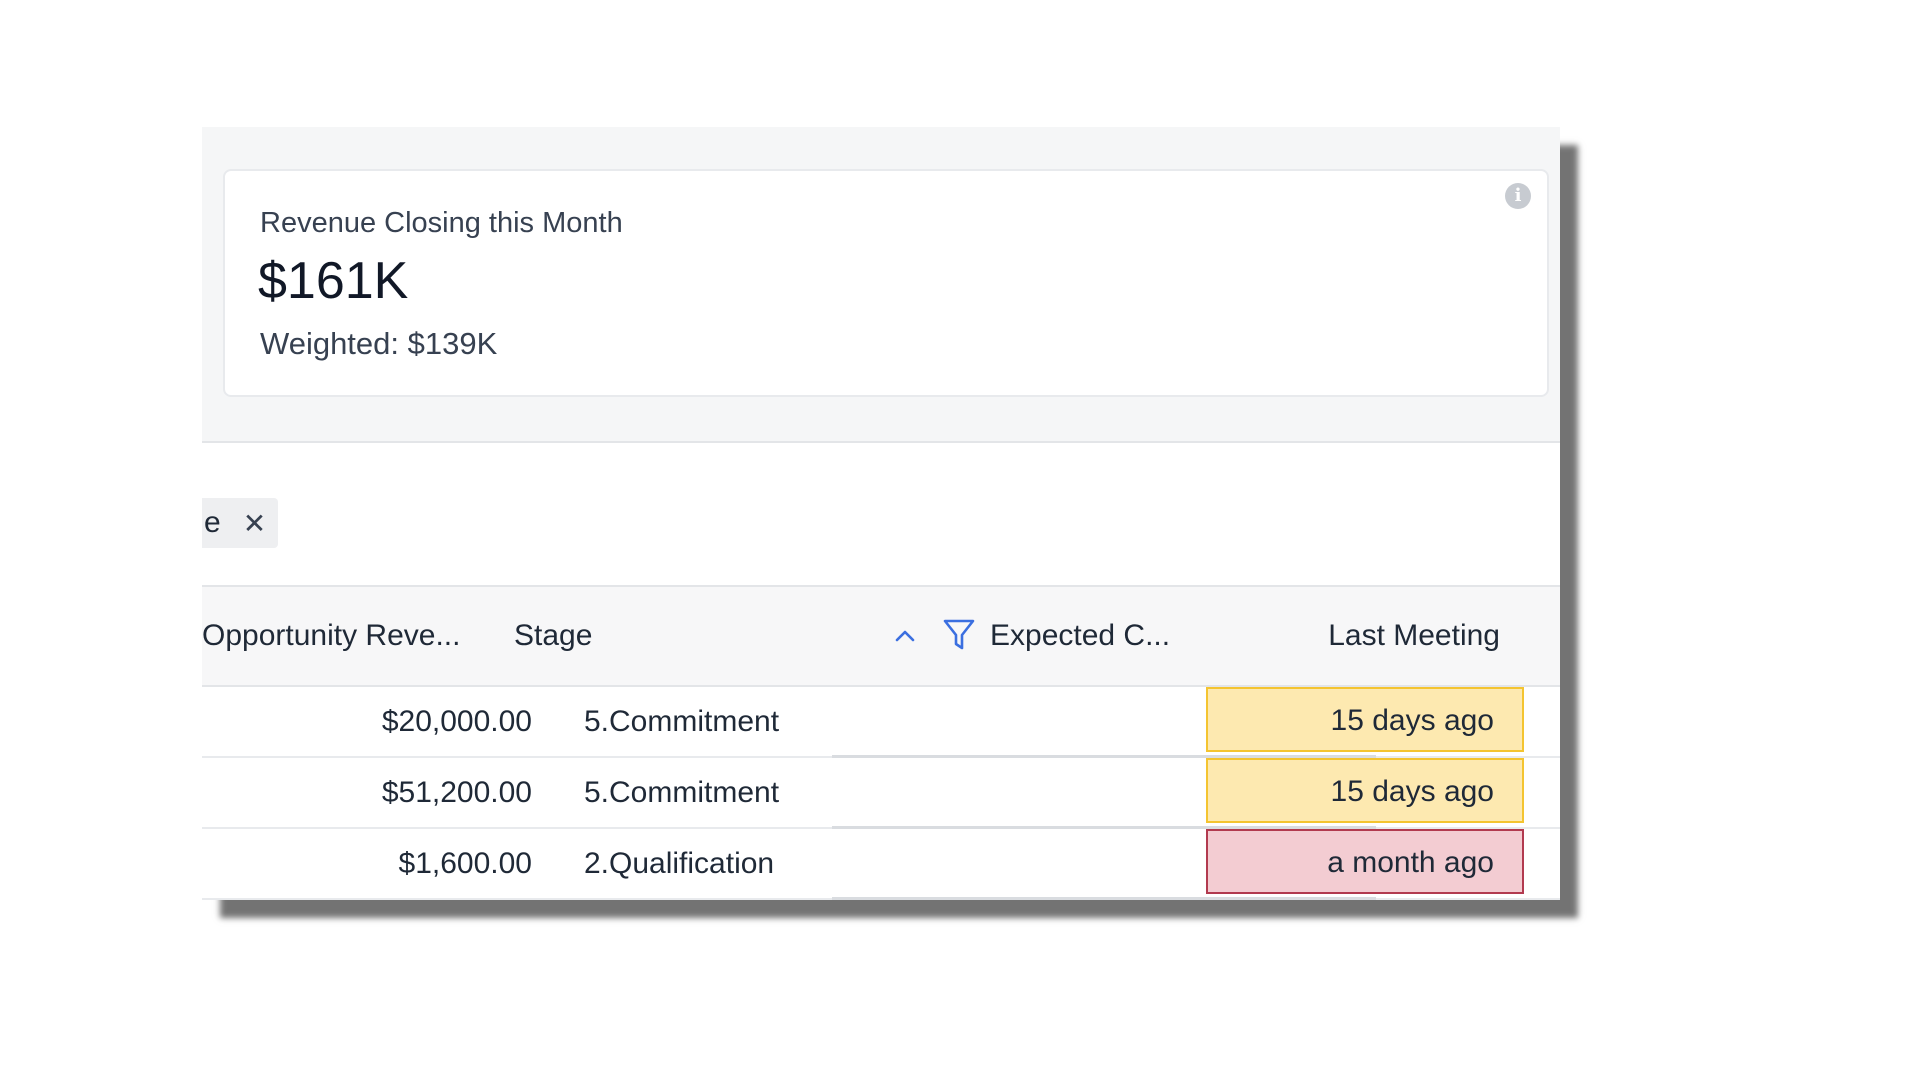 The width and height of the screenshot is (1920, 1080). What do you see at coordinates (1351, 636) in the screenshot?
I see `column-header-last-meeting: Last Meeting` at bounding box center [1351, 636].